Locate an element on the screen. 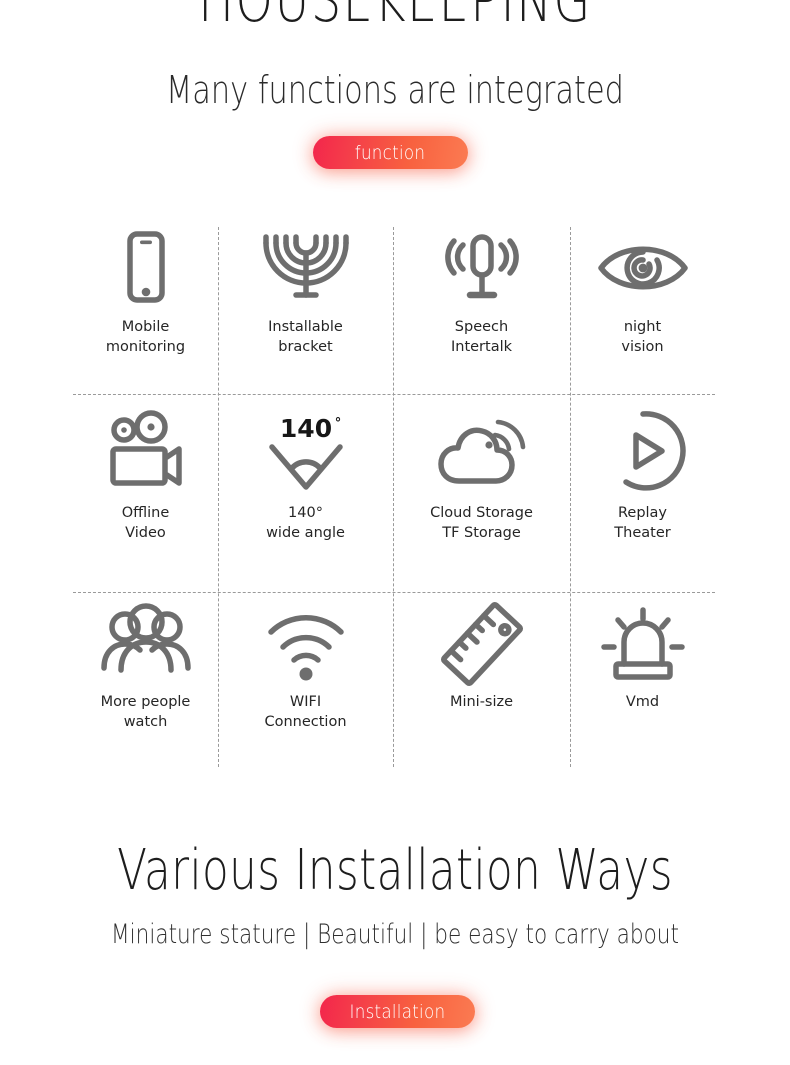  feature-cell-replay-theater: Replay Theater is located at coordinates (642, 496).